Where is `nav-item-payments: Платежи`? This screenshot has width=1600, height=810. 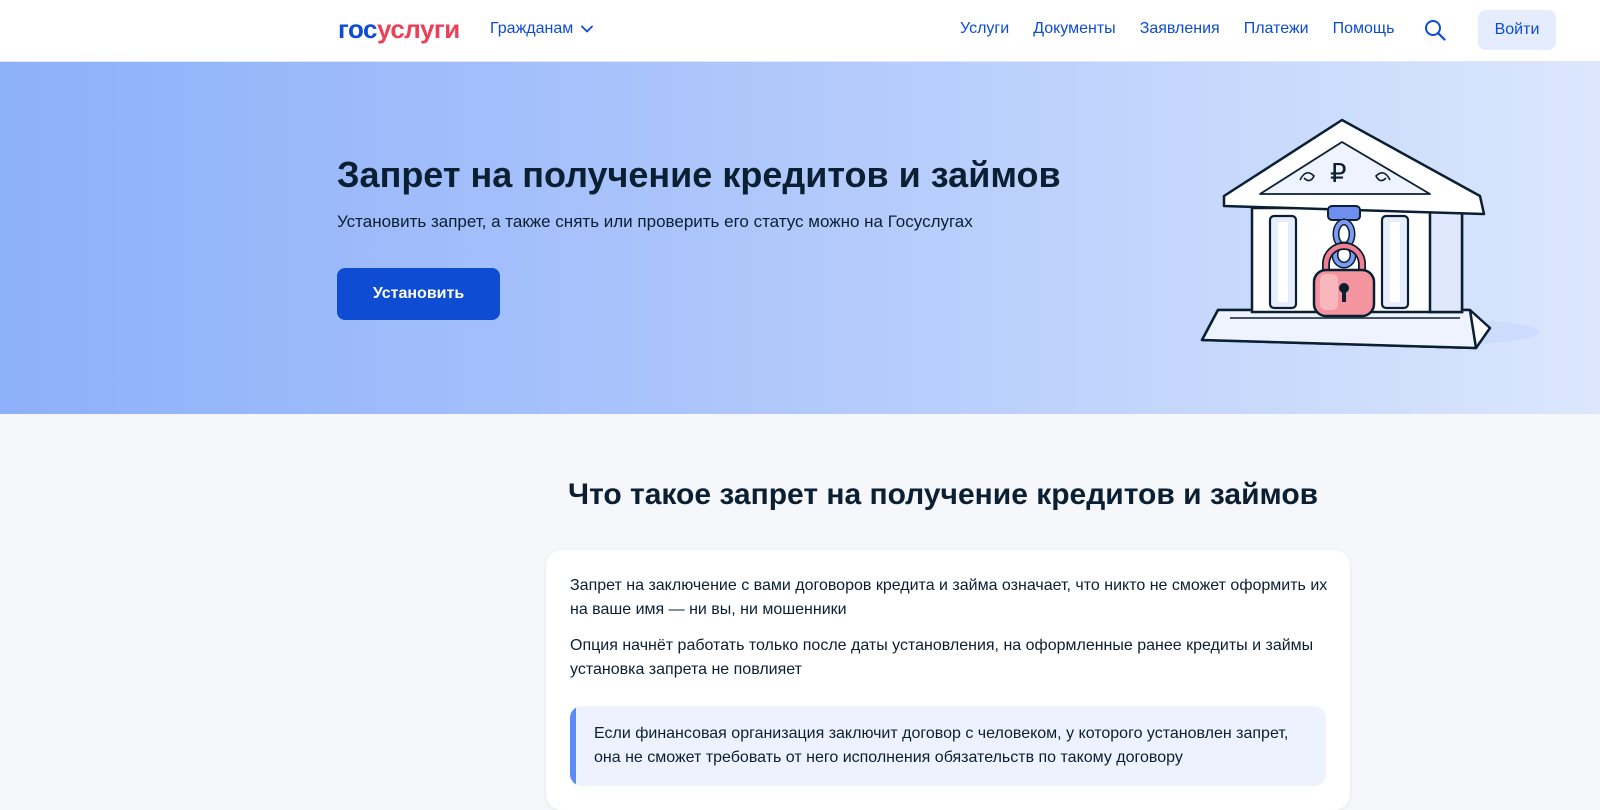
nav-item-payments: Платежи is located at coordinates (1276, 29).